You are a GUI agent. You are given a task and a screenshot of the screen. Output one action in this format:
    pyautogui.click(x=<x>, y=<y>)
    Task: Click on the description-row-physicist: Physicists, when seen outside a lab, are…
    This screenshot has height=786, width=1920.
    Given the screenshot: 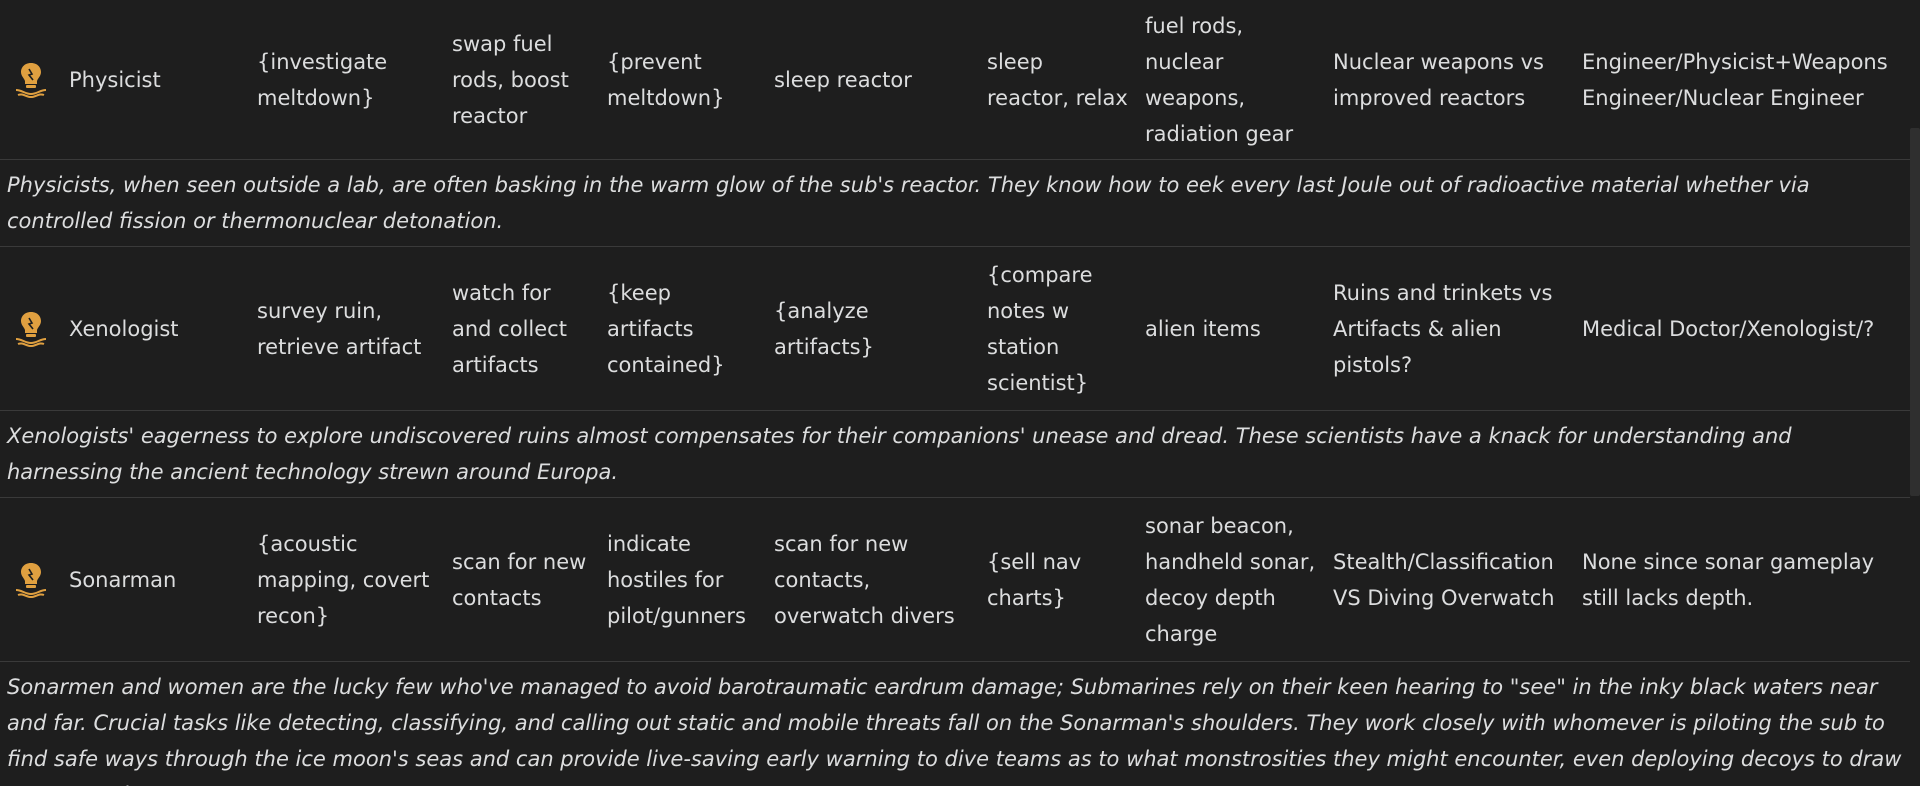 What is the action you would take?
    pyautogui.click(x=955, y=203)
    